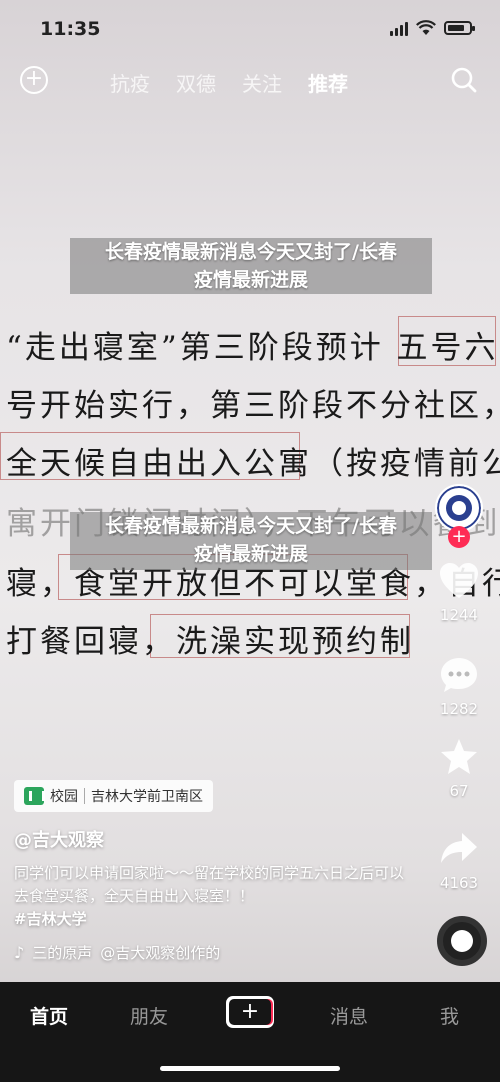  I want to click on location-tag: 校园, so click(64, 797).